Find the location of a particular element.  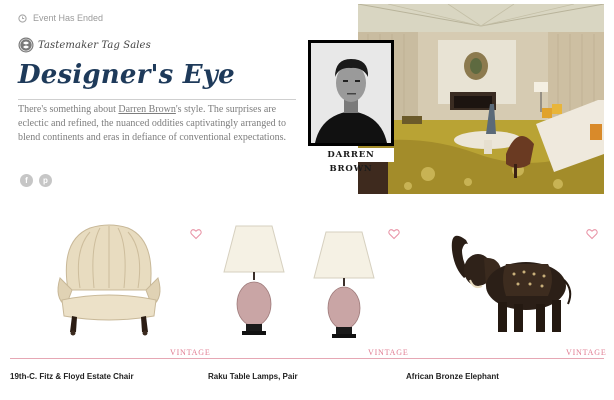

product-card: VINTAGE African Bronze Elephant is located at coordinates (506, 302).